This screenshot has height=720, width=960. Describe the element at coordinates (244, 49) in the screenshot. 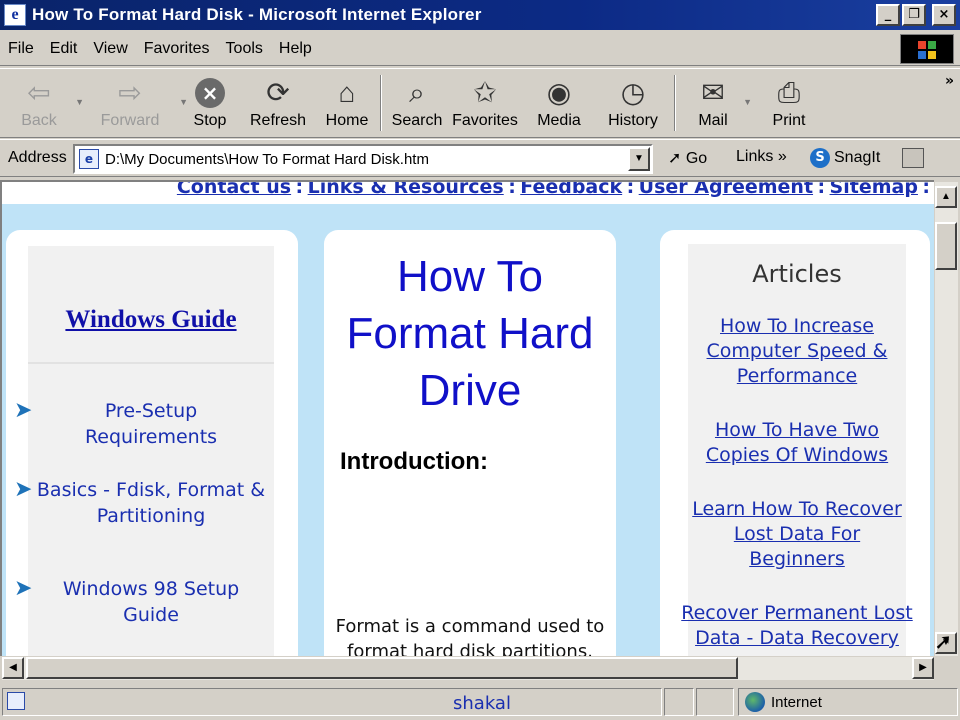

I see `menu-tools: Tools` at that location.